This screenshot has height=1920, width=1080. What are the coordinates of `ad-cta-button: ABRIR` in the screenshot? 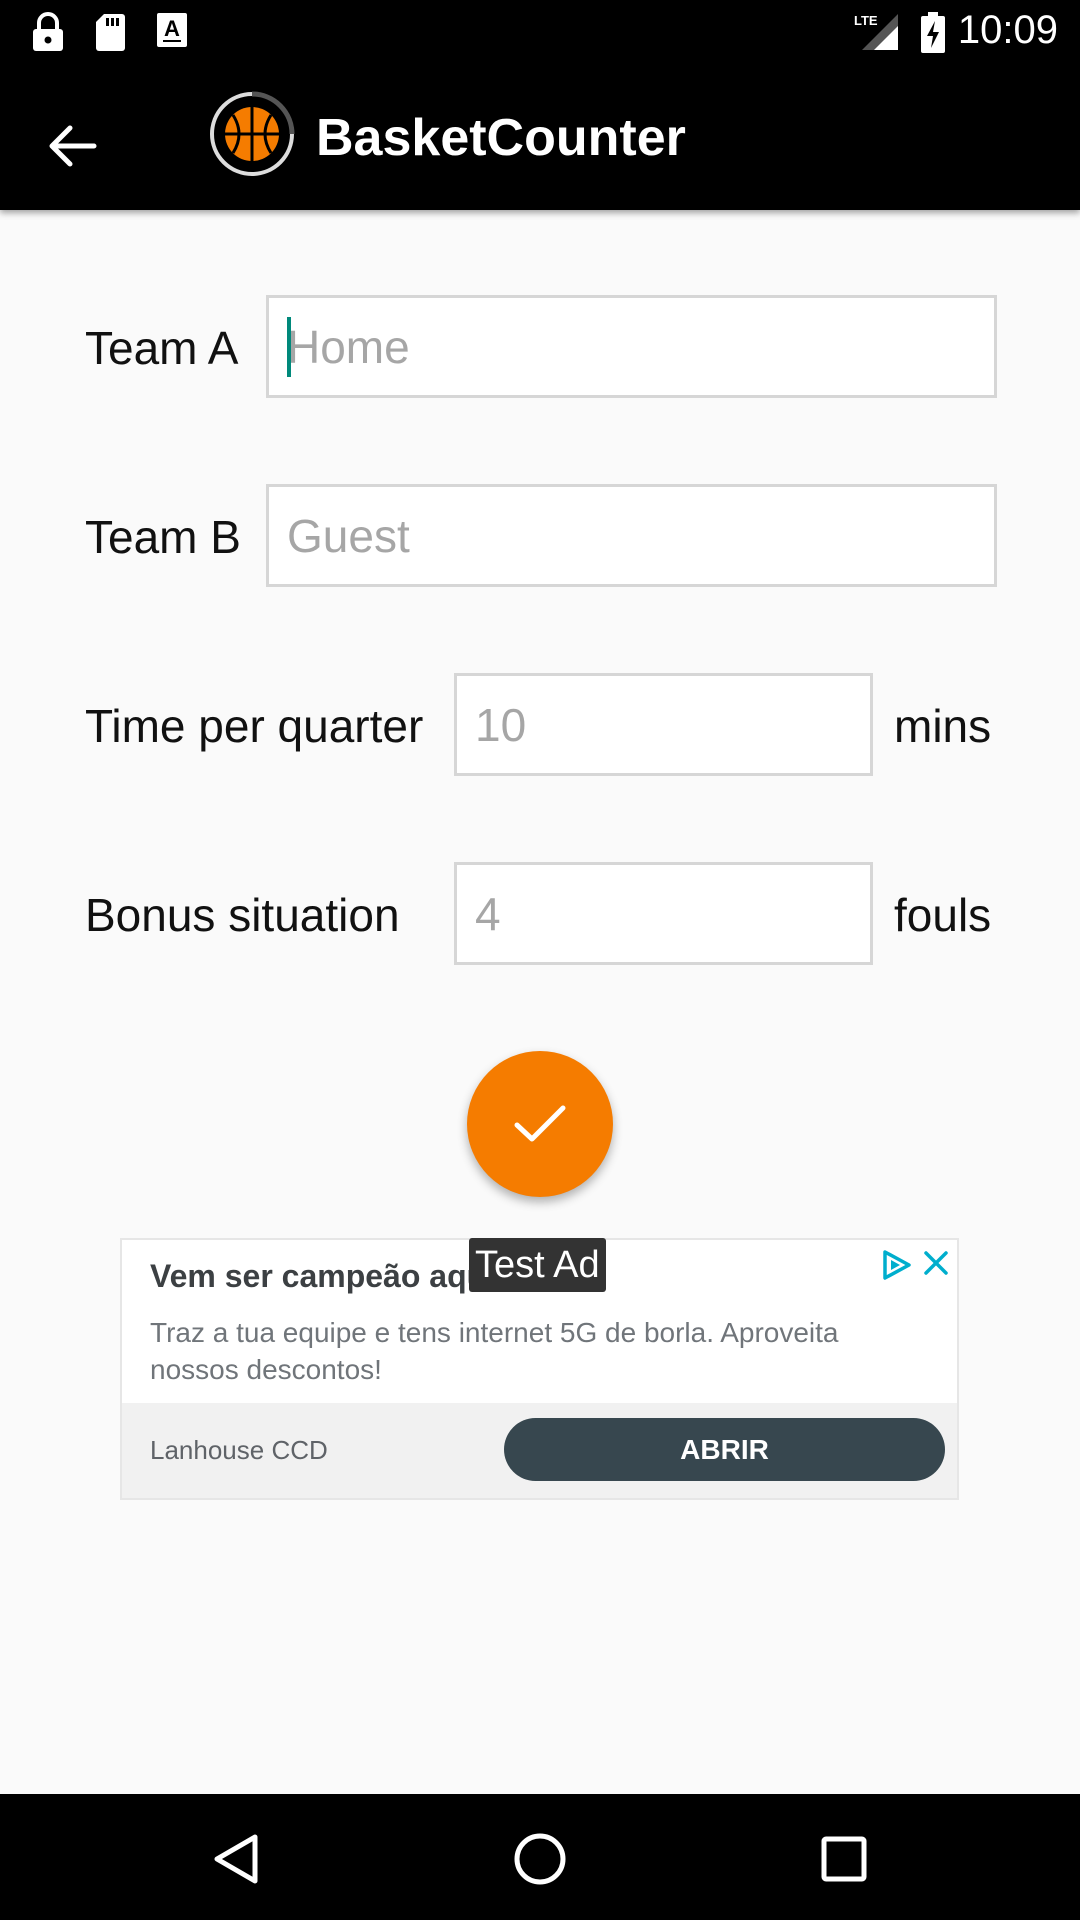 It's located at (724, 1449).